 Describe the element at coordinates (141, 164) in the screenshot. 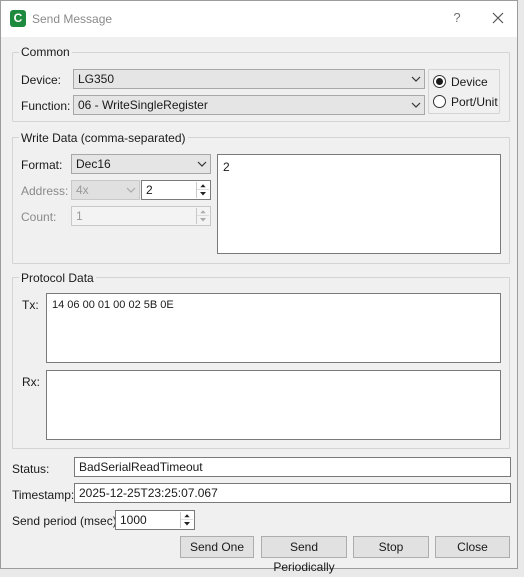

I see `format-select: Dec16` at that location.